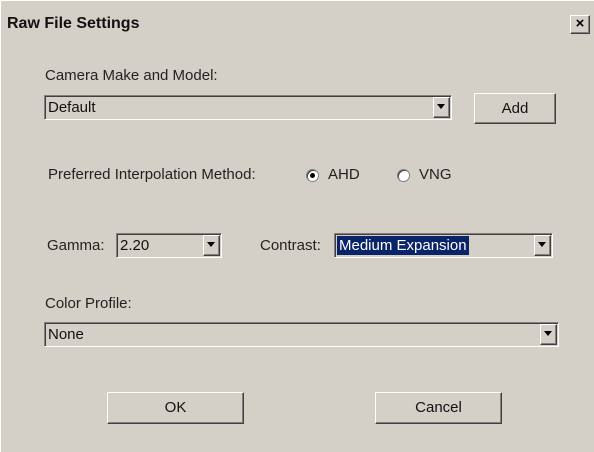  I want to click on radio-vng-label: VNG, so click(435, 174).